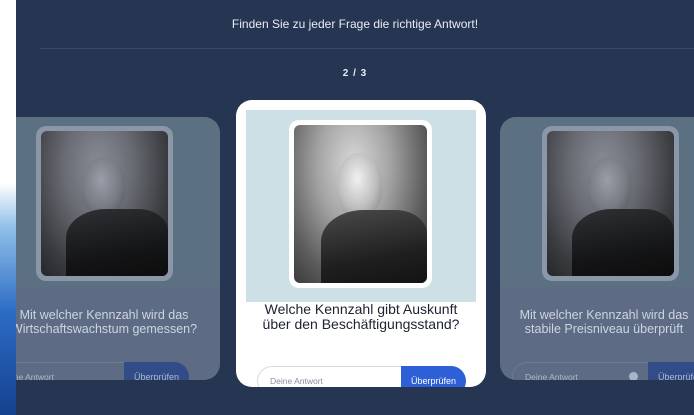 The height and width of the screenshot is (415, 694). Describe the element at coordinates (8, 207) in the screenshot. I see `left-background-edge` at that location.